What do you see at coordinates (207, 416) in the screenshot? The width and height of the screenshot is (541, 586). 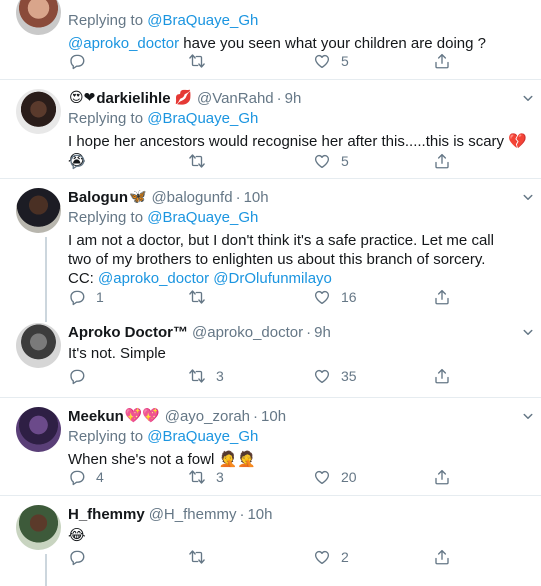 I see `user-handle: @ayo_zorah` at bounding box center [207, 416].